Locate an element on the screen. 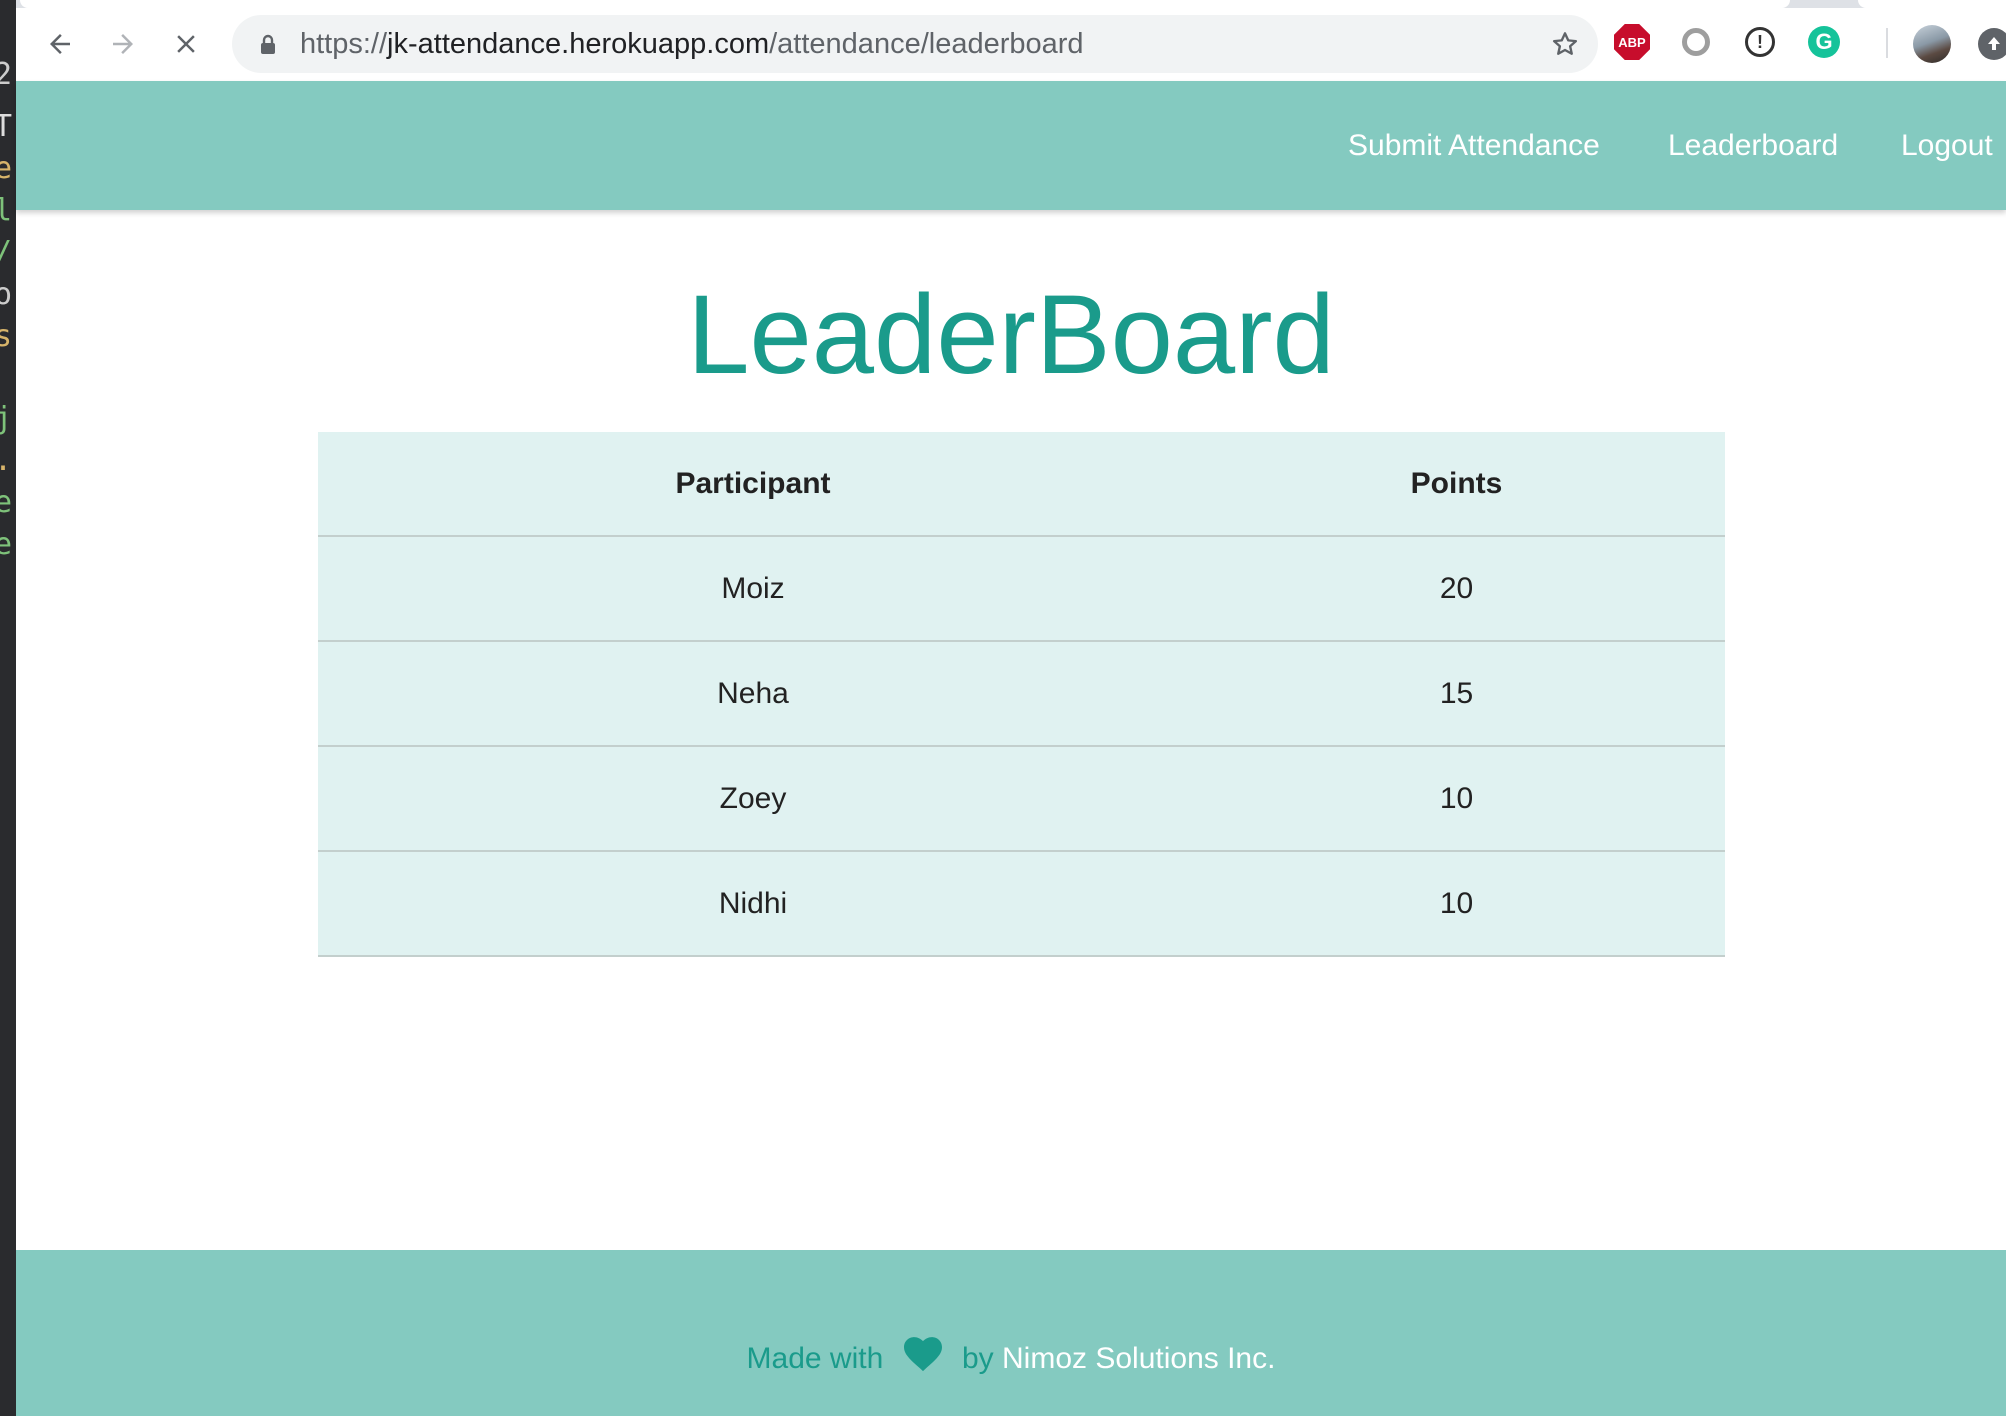  back-arrow-icon is located at coordinates (60, 44).